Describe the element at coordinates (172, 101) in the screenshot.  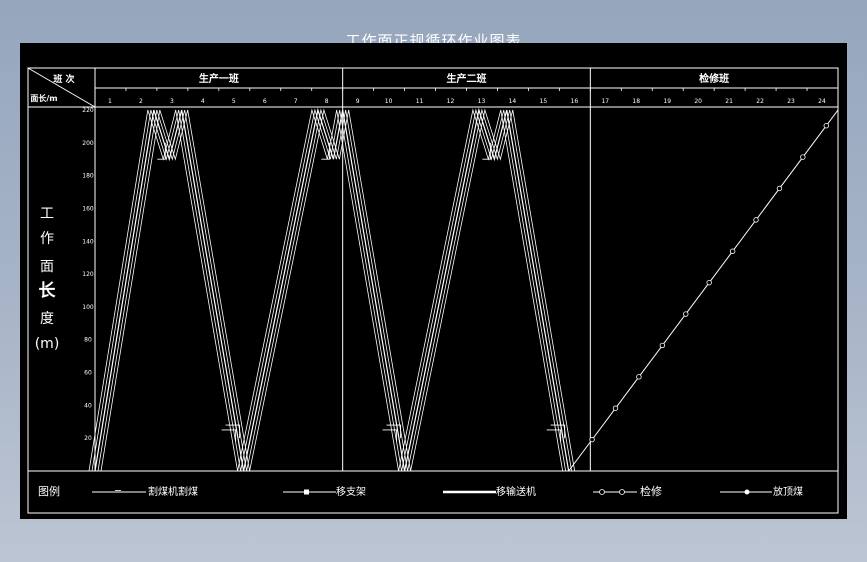
I see `hour-label: 3` at that location.